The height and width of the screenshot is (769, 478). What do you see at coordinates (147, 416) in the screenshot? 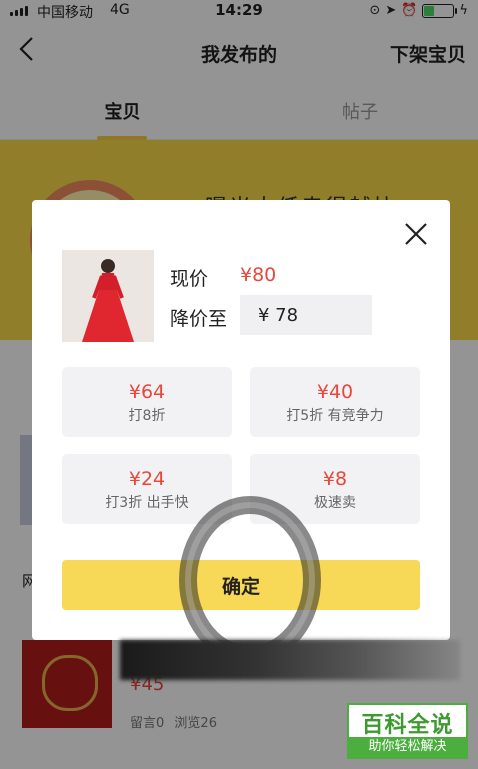
I see `option-desc: 打8折` at bounding box center [147, 416].